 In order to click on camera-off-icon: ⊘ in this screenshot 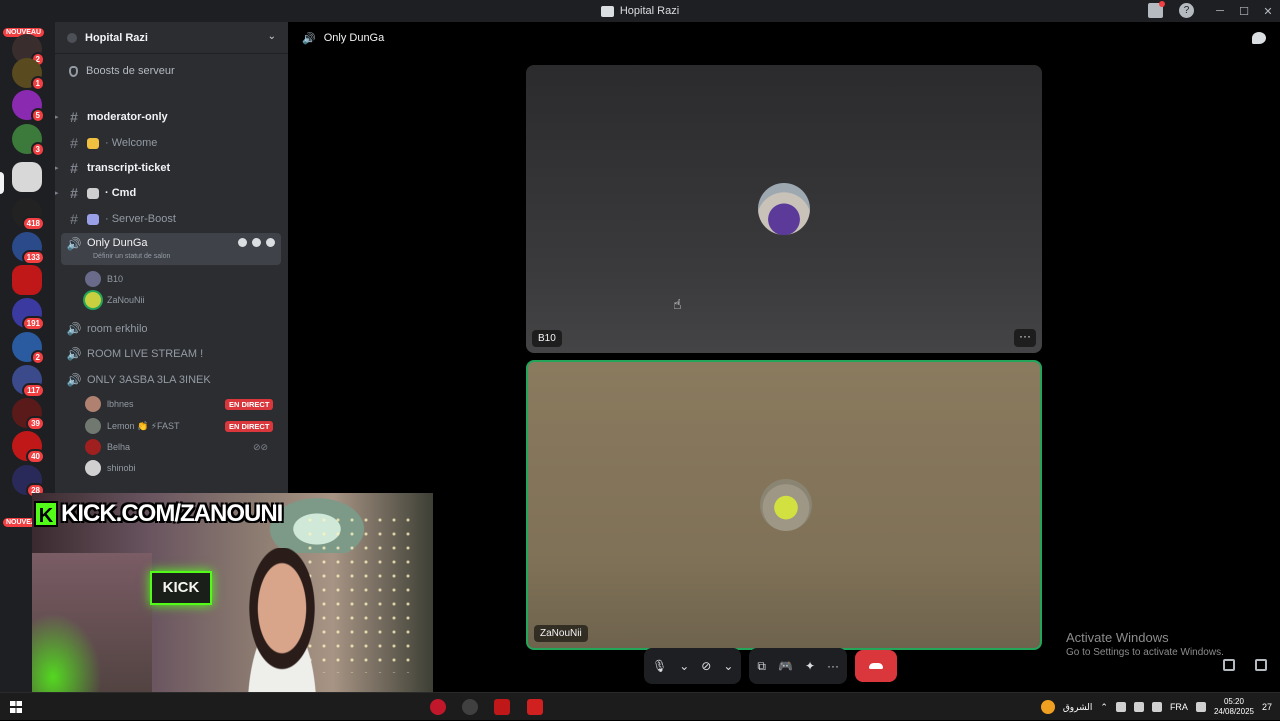, I will do `click(706, 666)`.